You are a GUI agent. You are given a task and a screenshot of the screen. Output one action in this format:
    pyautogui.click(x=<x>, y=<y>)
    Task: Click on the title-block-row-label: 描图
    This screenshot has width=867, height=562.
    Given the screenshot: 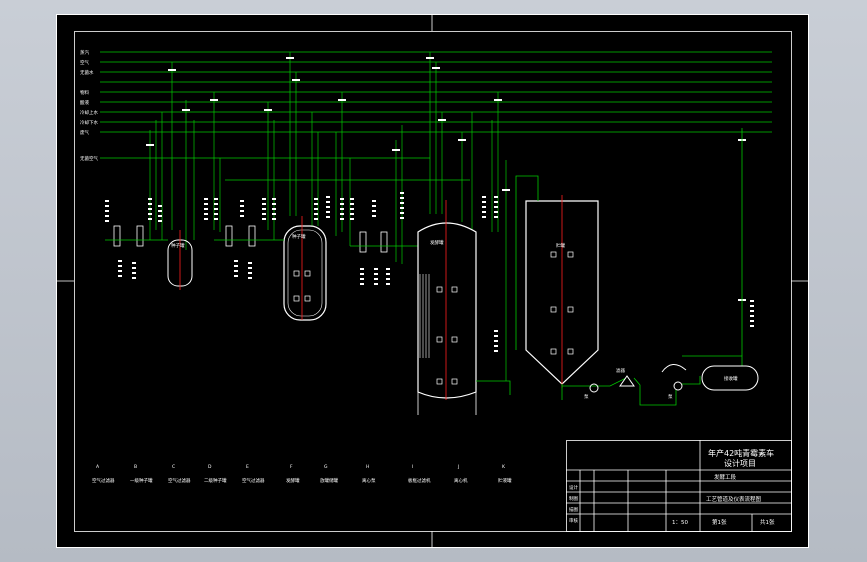 What is the action you would take?
    pyautogui.click(x=573, y=509)
    